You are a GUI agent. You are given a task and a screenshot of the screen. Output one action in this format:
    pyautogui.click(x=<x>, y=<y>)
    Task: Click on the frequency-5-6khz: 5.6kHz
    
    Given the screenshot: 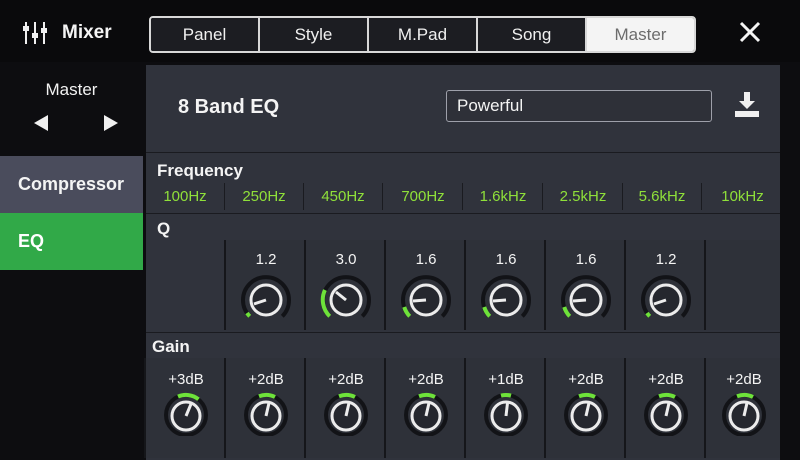 What is the action you would take?
    pyautogui.click(x=662, y=196)
    